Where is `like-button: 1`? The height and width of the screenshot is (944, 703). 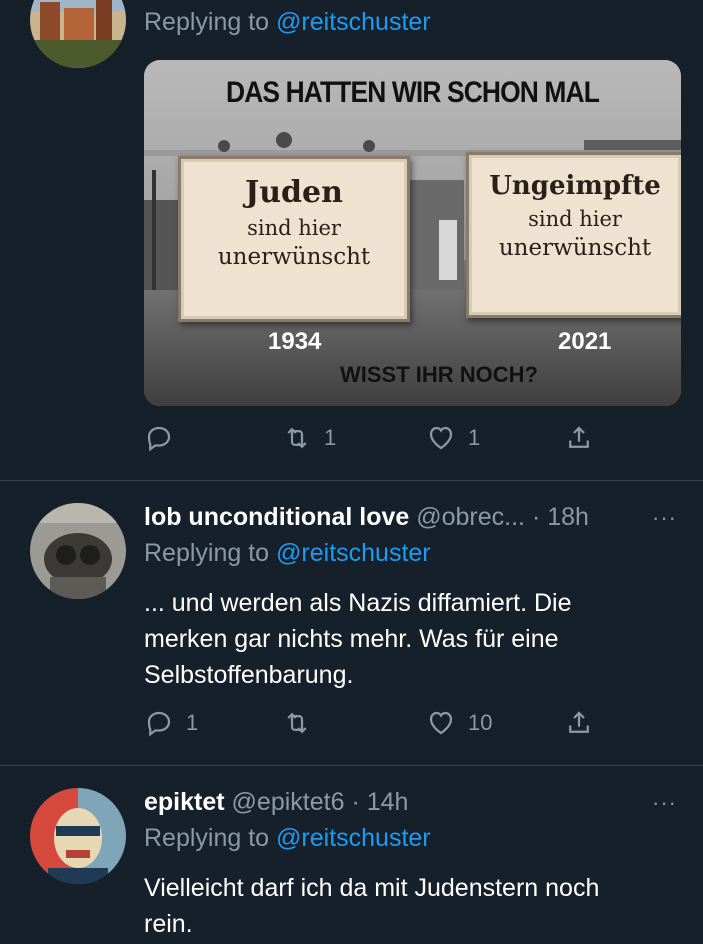
like-button: 1 is located at coordinates (453, 438).